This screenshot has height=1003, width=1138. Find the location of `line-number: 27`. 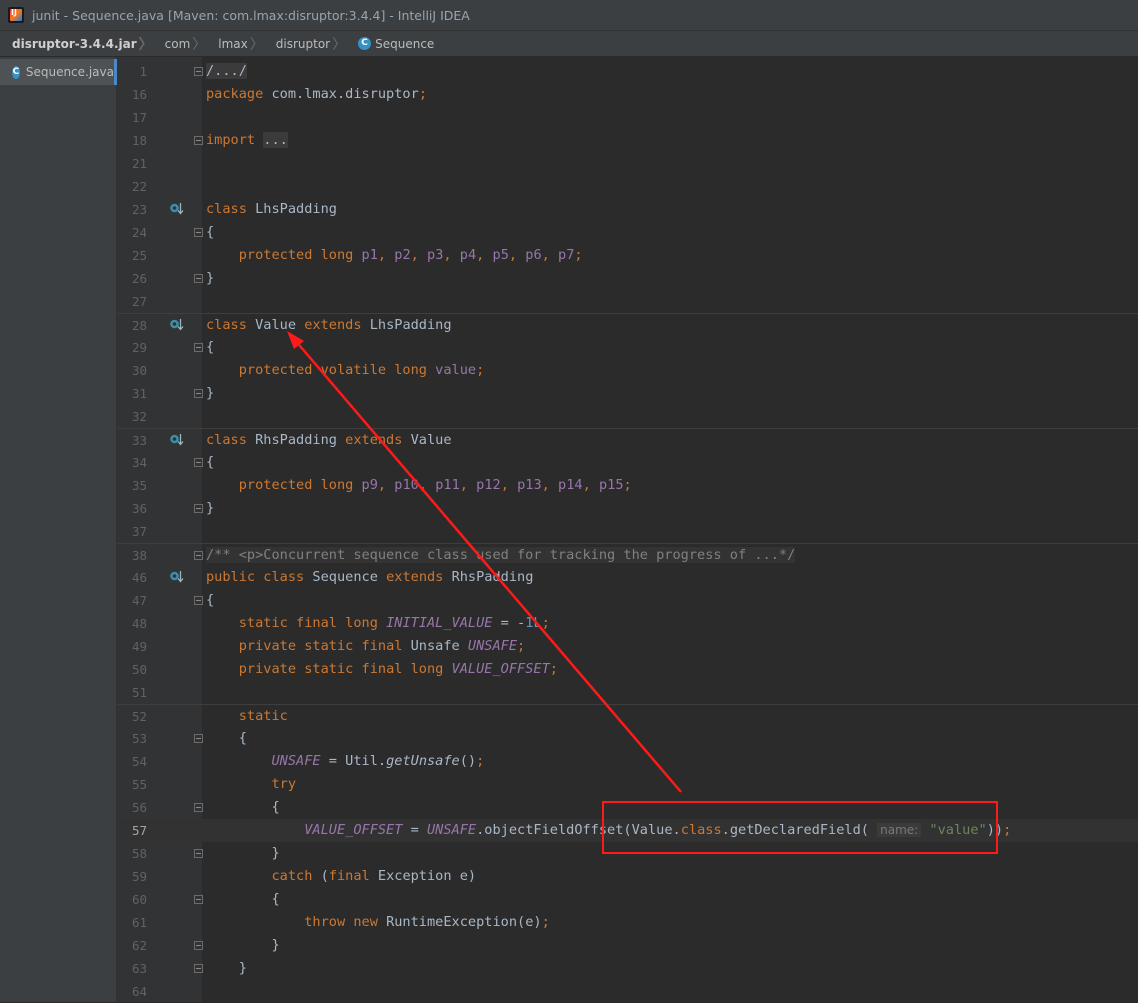

line-number: 27 is located at coordinates (132, 301).